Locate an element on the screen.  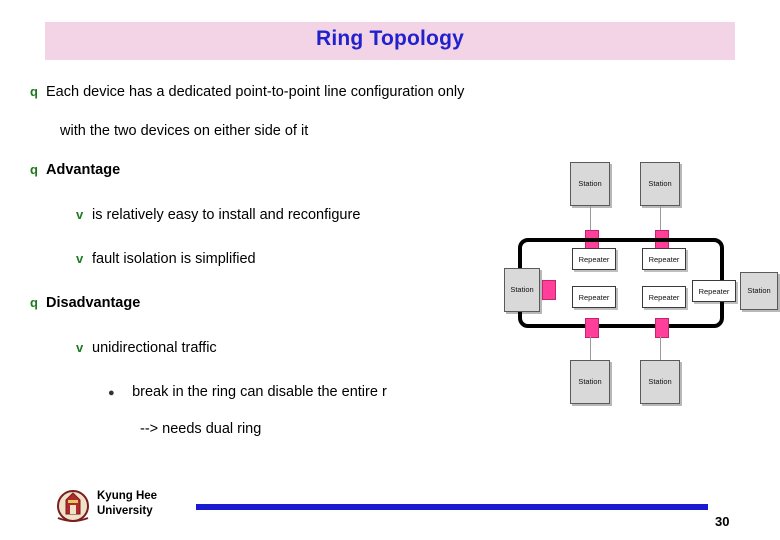
bullet-dual-ring-note-text: --> needs dual ring is located at coordinates (201, 429).